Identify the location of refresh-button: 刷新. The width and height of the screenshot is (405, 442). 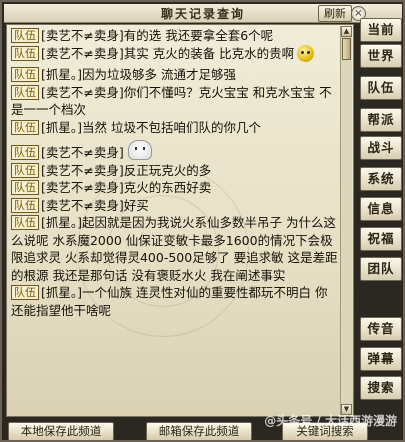
(335, 13).